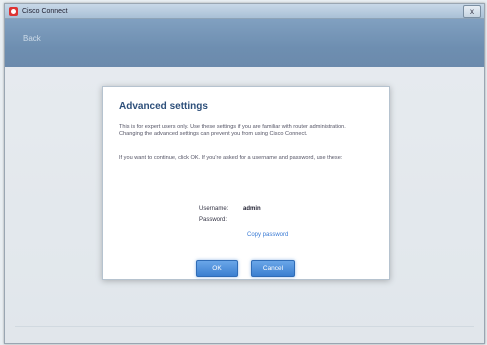  What do you see at coordinates (163, 106) in the screenshot?
I see `dialog-title: Advanced settings` at bounding box center [163, 106].